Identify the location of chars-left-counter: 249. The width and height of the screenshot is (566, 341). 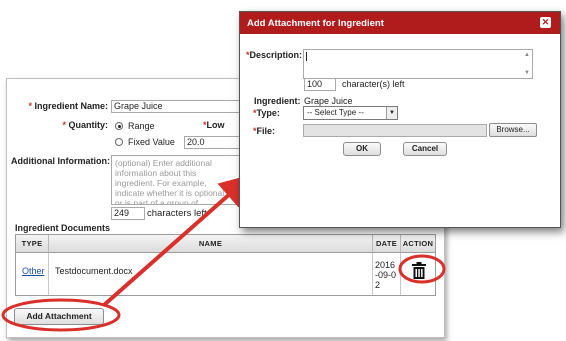
(128, 213).